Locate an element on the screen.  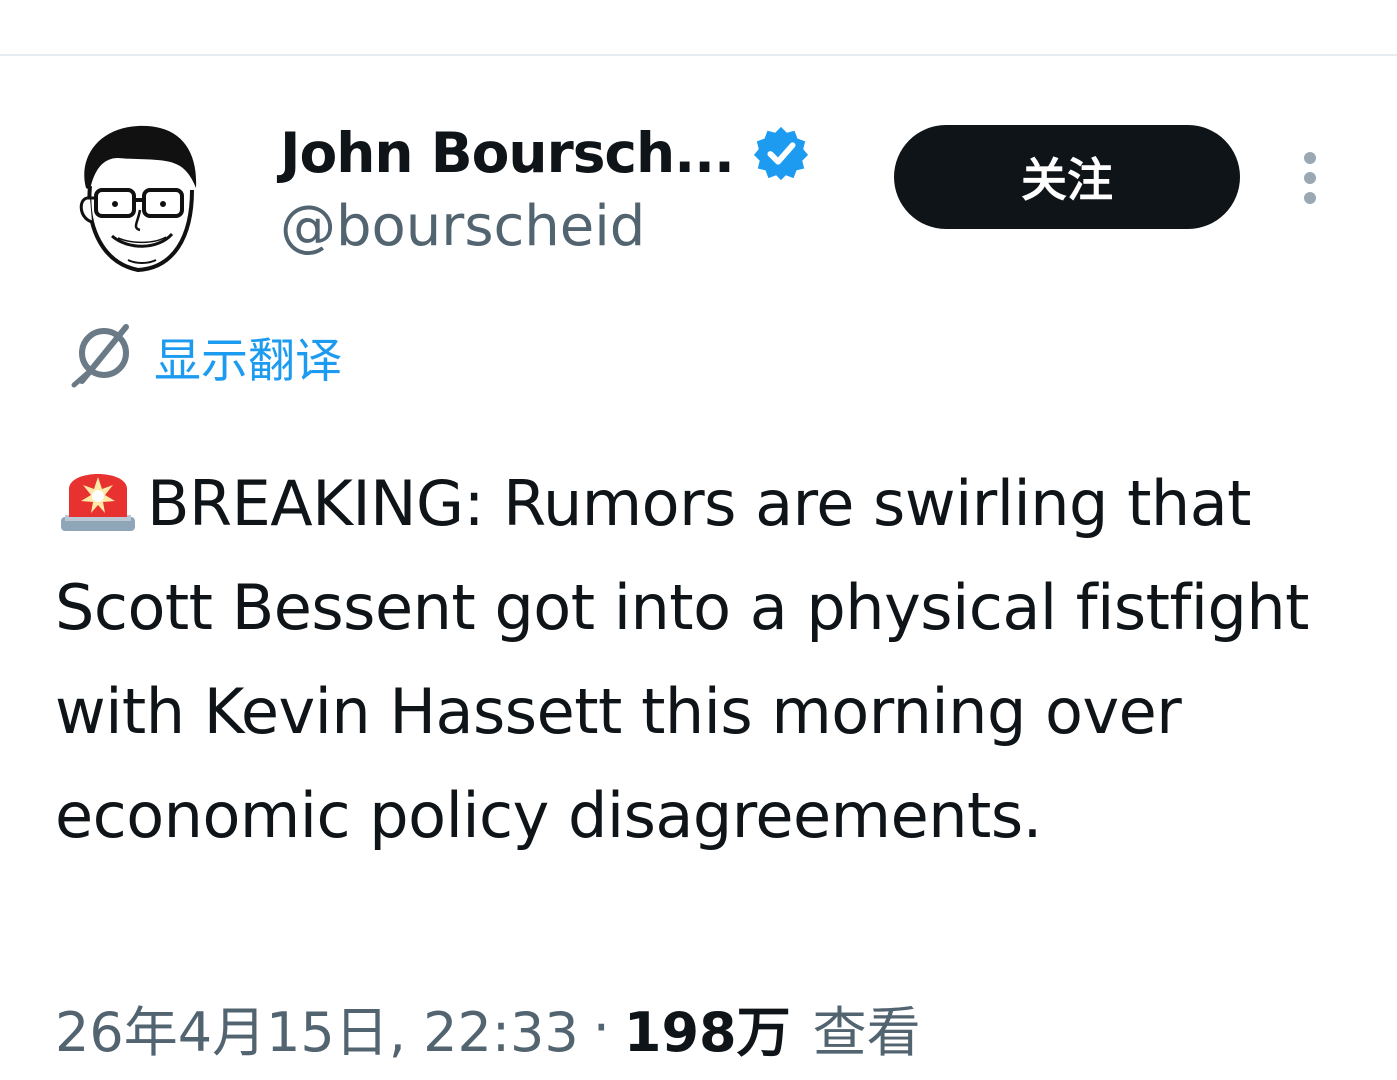
siren-icon is located at coordinates (98, 495).